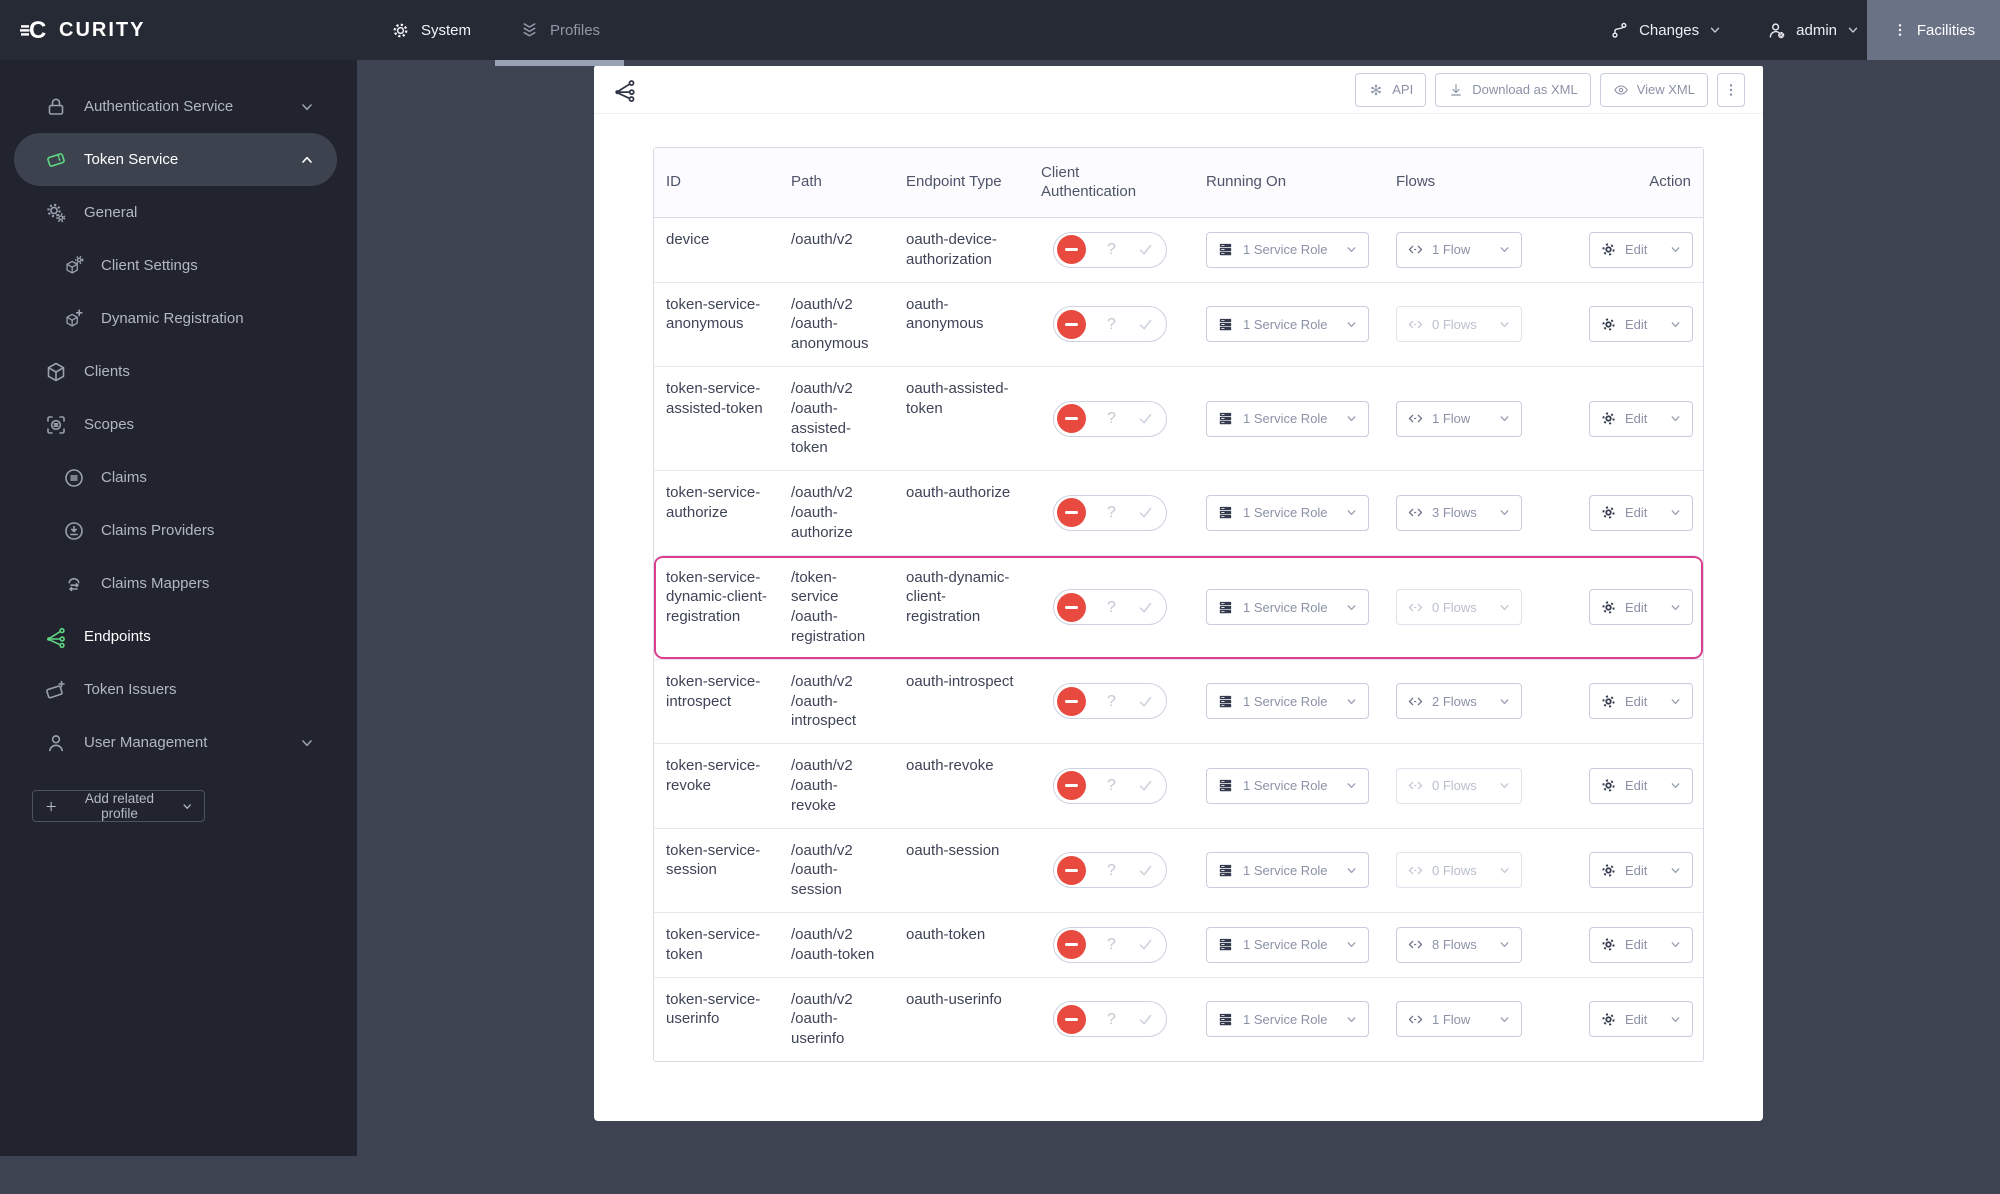  What do you see at coordinates (1813, 30) in the screenshot?
I see `admin-menu: admin` at bounding box center [1813, 30].